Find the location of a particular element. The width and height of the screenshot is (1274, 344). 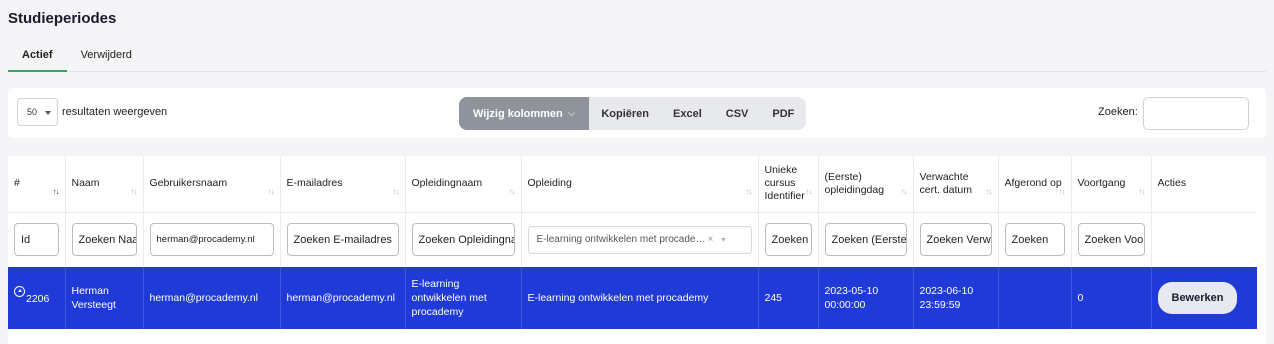

column-visibility-button: Wijzig kolommen ⌵ is located at coordinates (524, 113).